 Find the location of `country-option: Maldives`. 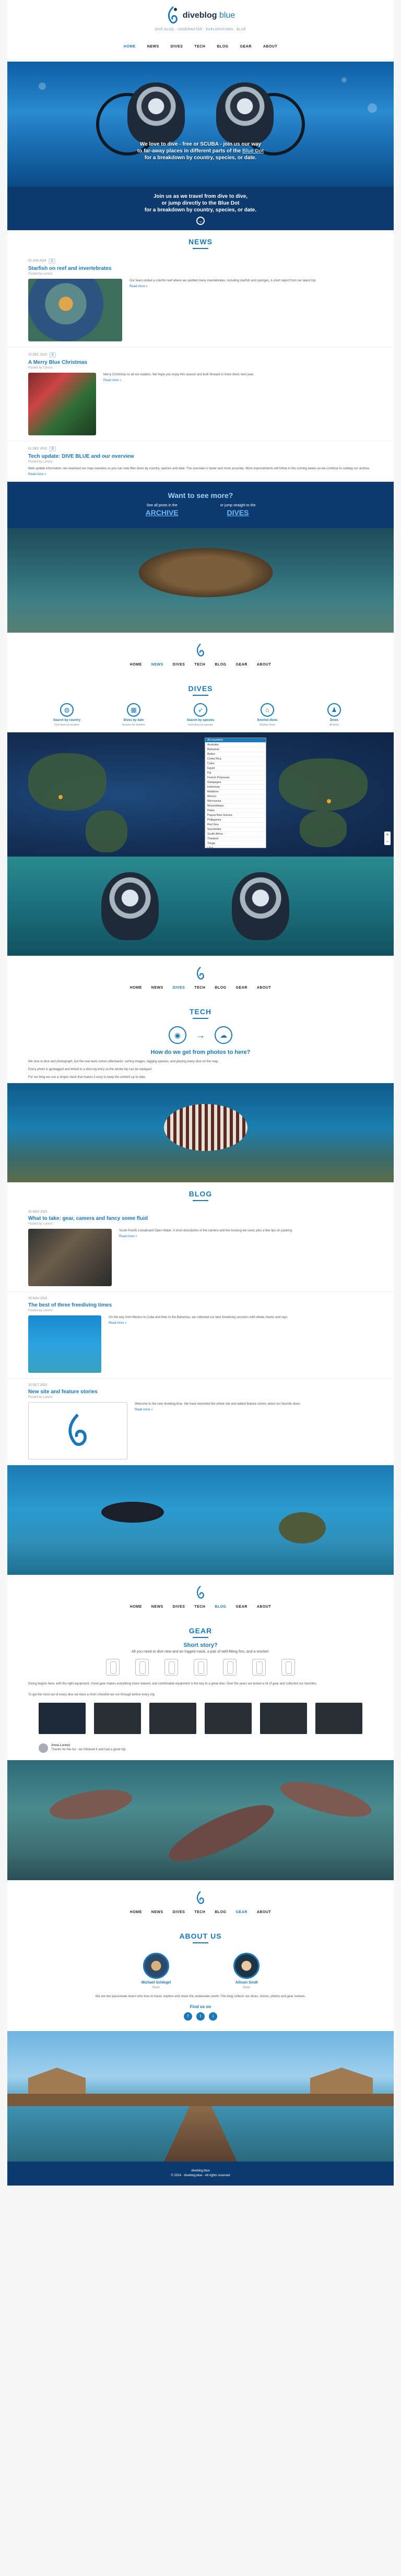

country-option: Maldives is located at coordinates (235, 792).